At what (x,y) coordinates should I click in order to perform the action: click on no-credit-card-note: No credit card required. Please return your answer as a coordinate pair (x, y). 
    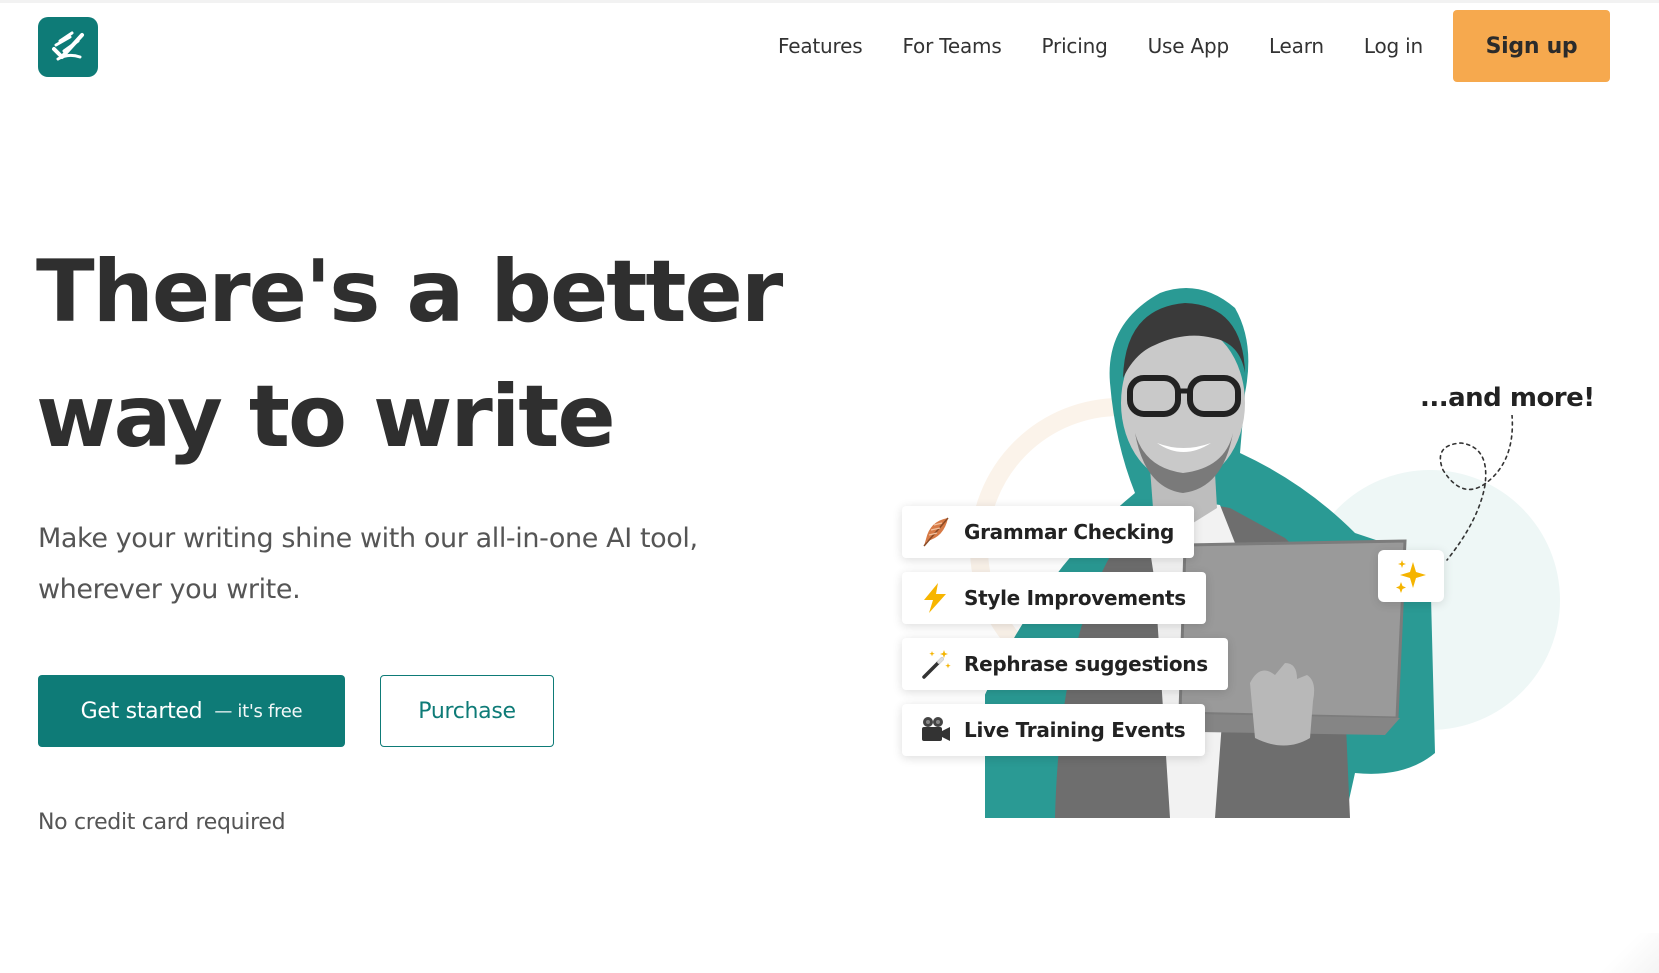
    Looking at the image, I should click on (162, 822).